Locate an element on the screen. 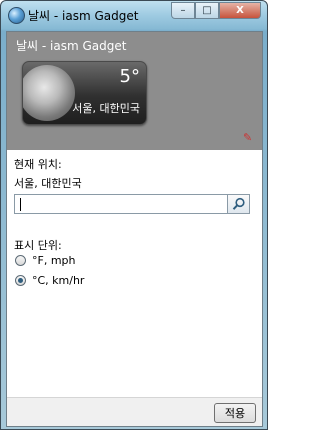 This screenshot has height=432, width=320. unit-option-fahrenheit: °F, mph is located at coordinates (45, 260).